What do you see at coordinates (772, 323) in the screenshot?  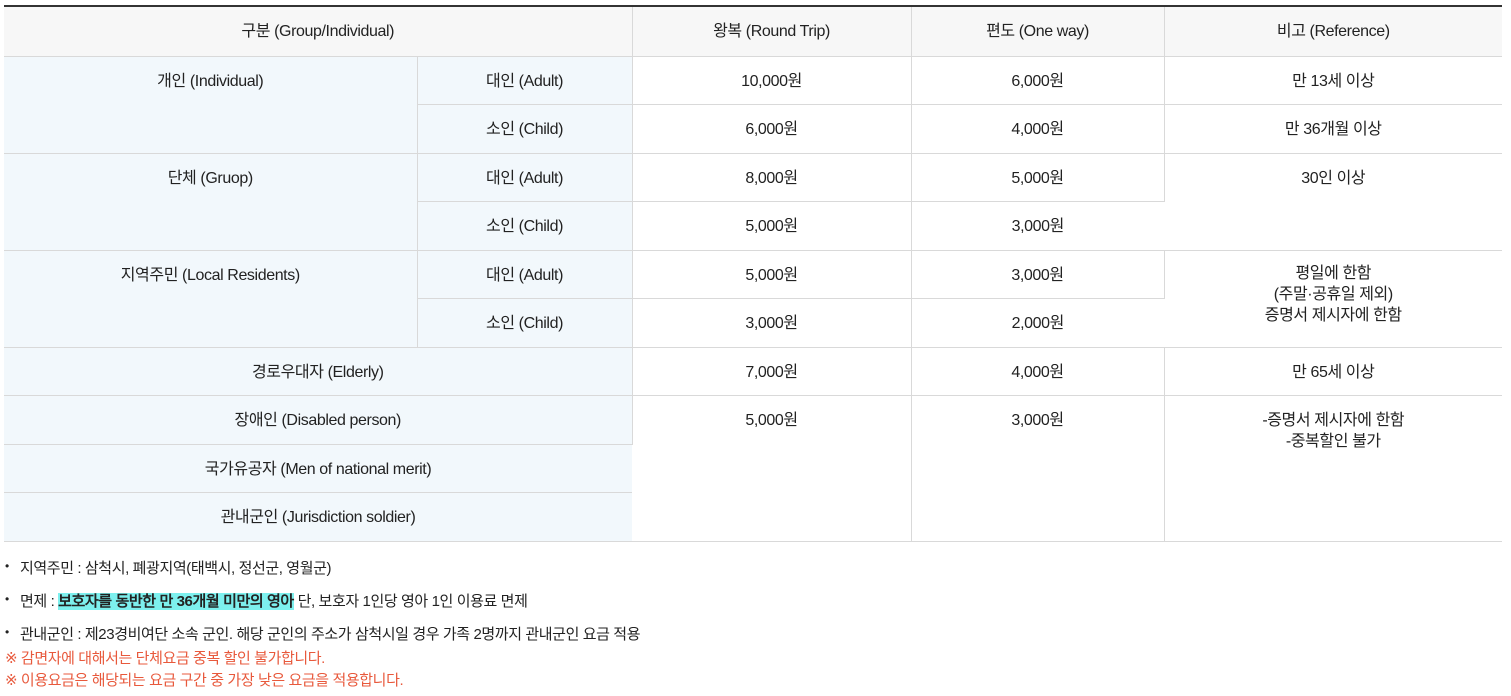 I see `price-round-trip: 3,000원` at bounding box center [772, 323].